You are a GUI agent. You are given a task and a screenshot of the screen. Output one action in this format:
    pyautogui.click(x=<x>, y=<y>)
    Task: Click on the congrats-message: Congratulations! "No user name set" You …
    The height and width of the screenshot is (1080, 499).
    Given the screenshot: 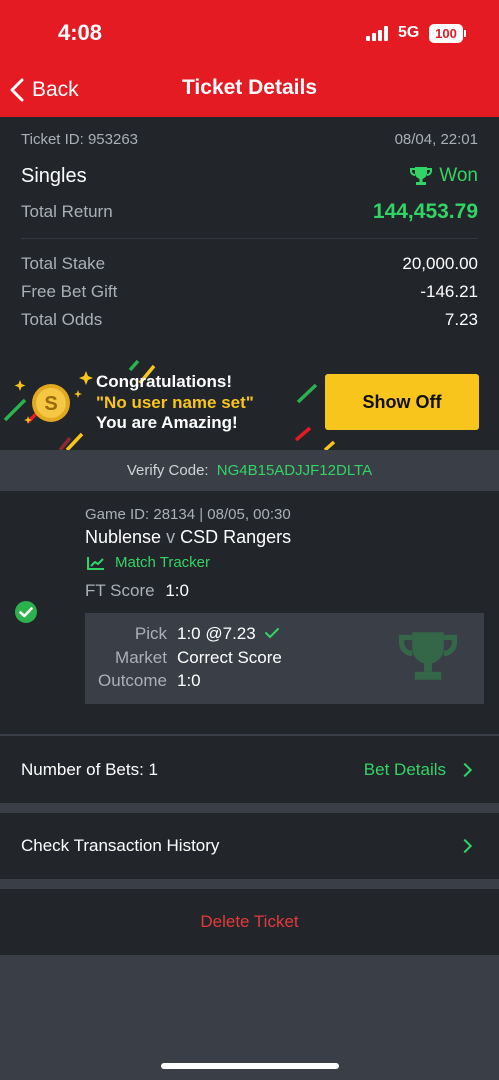 What is the action you would take?
    pyautogui.click(x=175, y=403)
    